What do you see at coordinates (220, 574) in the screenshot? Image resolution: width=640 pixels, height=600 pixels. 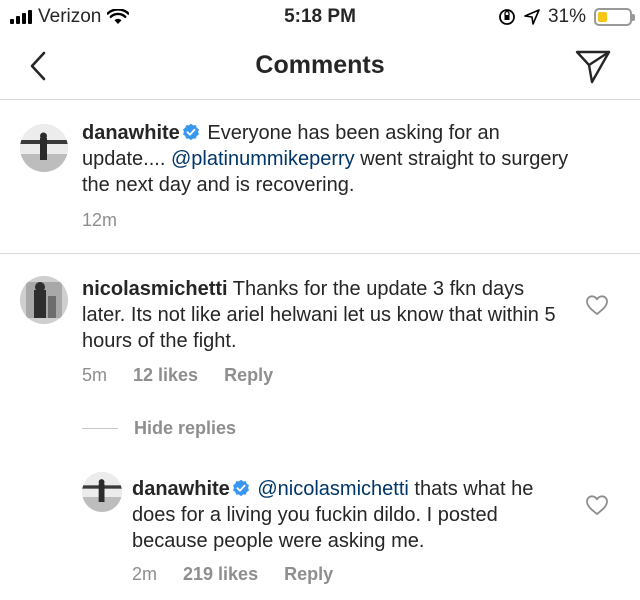 I see `likes-count: 219 likes` at bounding box center [220, 574].